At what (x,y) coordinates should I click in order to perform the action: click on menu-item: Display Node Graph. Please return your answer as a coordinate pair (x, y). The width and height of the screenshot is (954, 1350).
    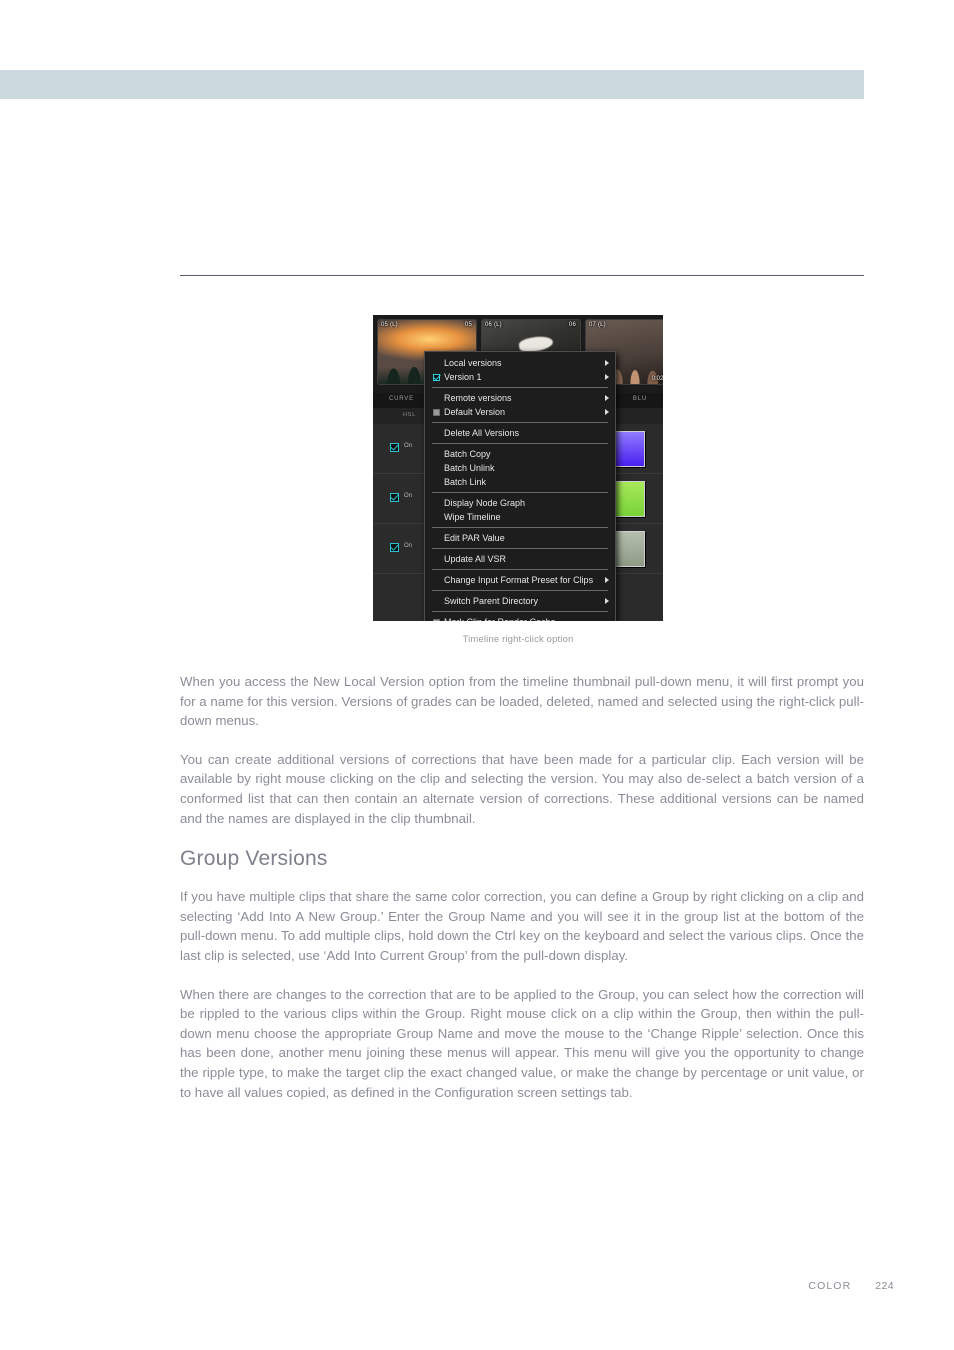
    Looking at the image, I should click on (520, 503).